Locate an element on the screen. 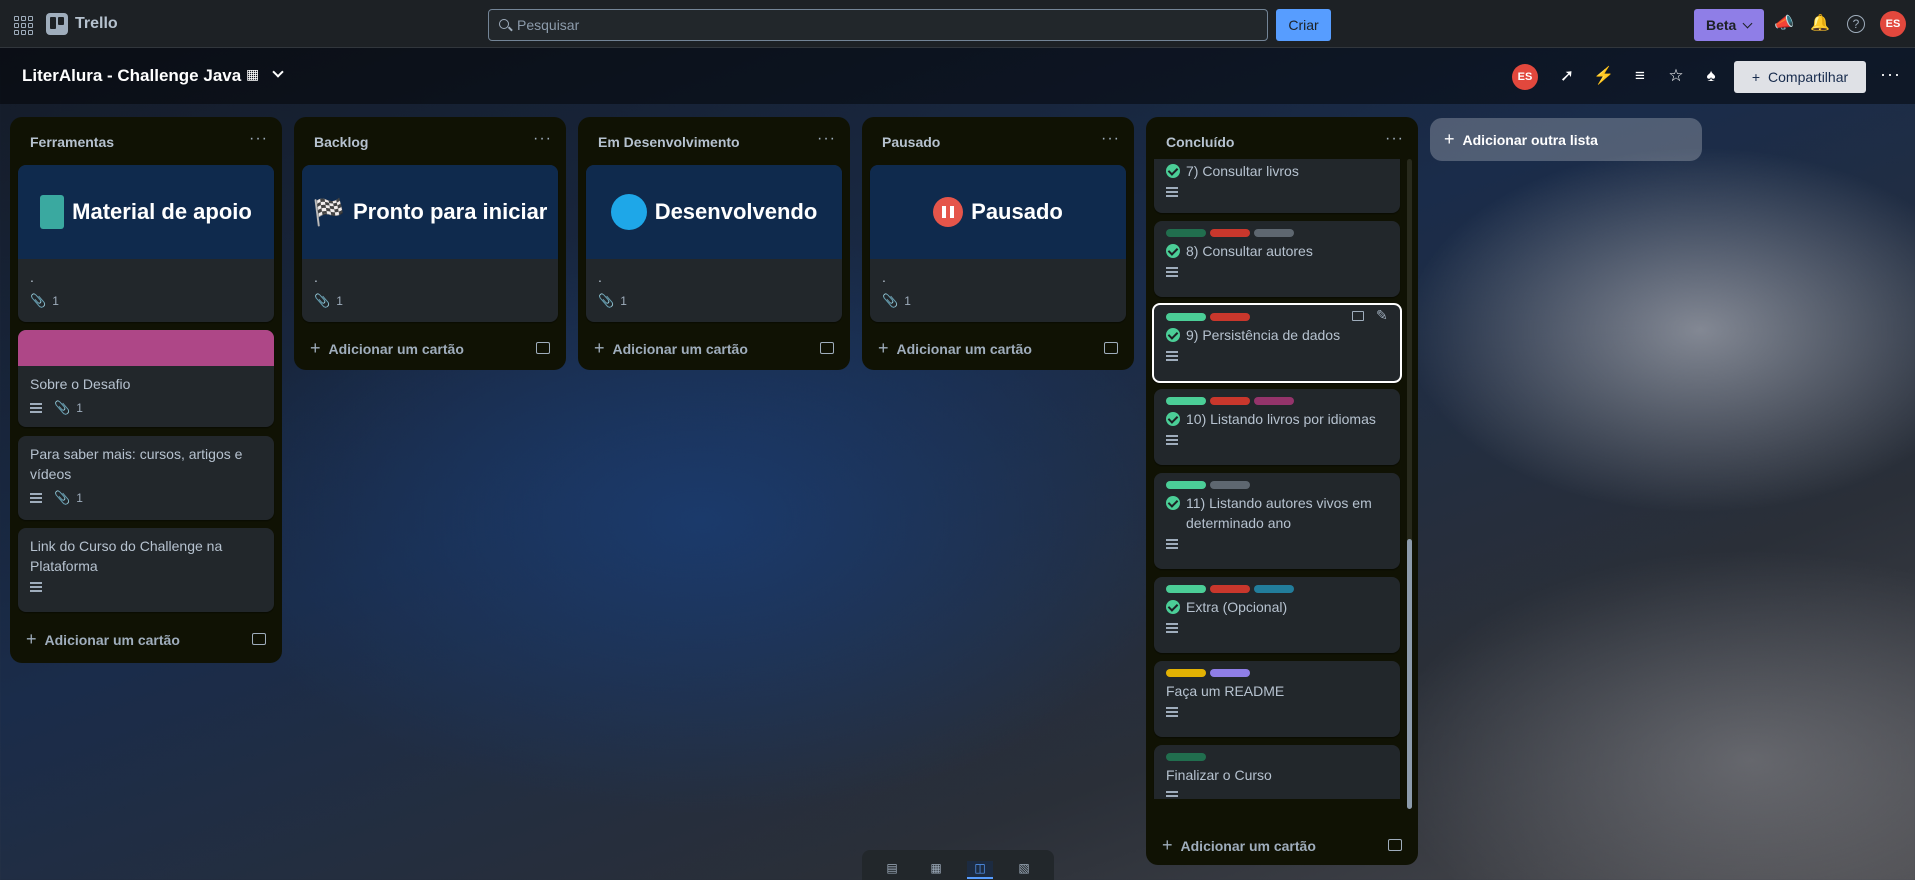 Image resolution: width=1915 pixels, height=880 pixels. beta-button: Beta is located at coordinates (1729, 25).